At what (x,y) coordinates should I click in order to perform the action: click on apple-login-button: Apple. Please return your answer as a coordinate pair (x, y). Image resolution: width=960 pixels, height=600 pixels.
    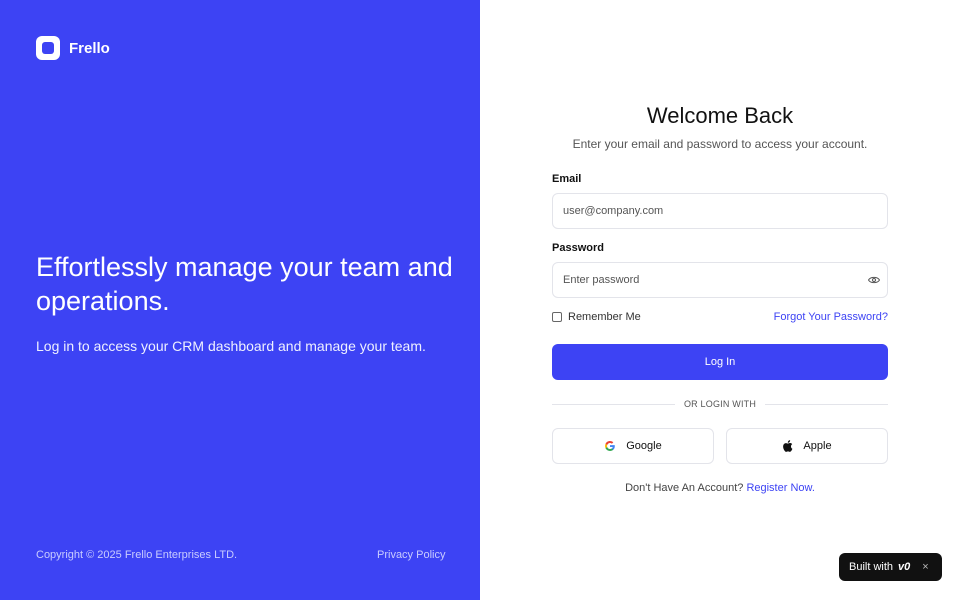
    Looking at the image, I should click on (807, 446).